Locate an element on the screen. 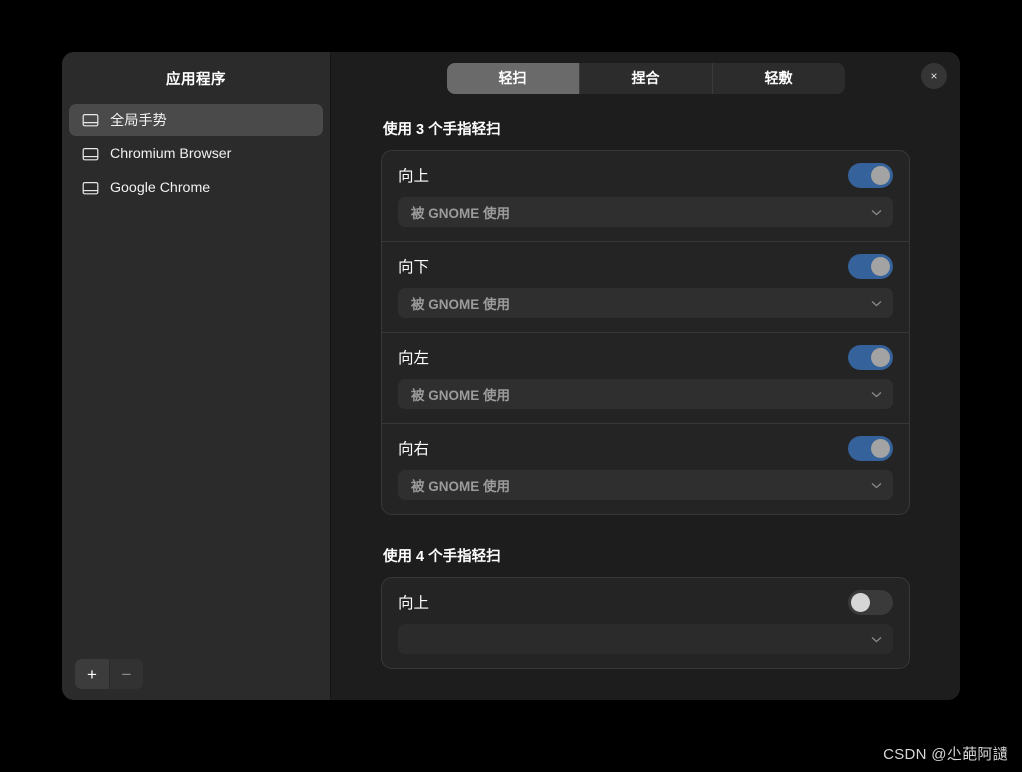 This screenshot has height=772, width=1022. gesture-row-up: 向上 被 GNOME 使用 is located at coordinates (645, 196).